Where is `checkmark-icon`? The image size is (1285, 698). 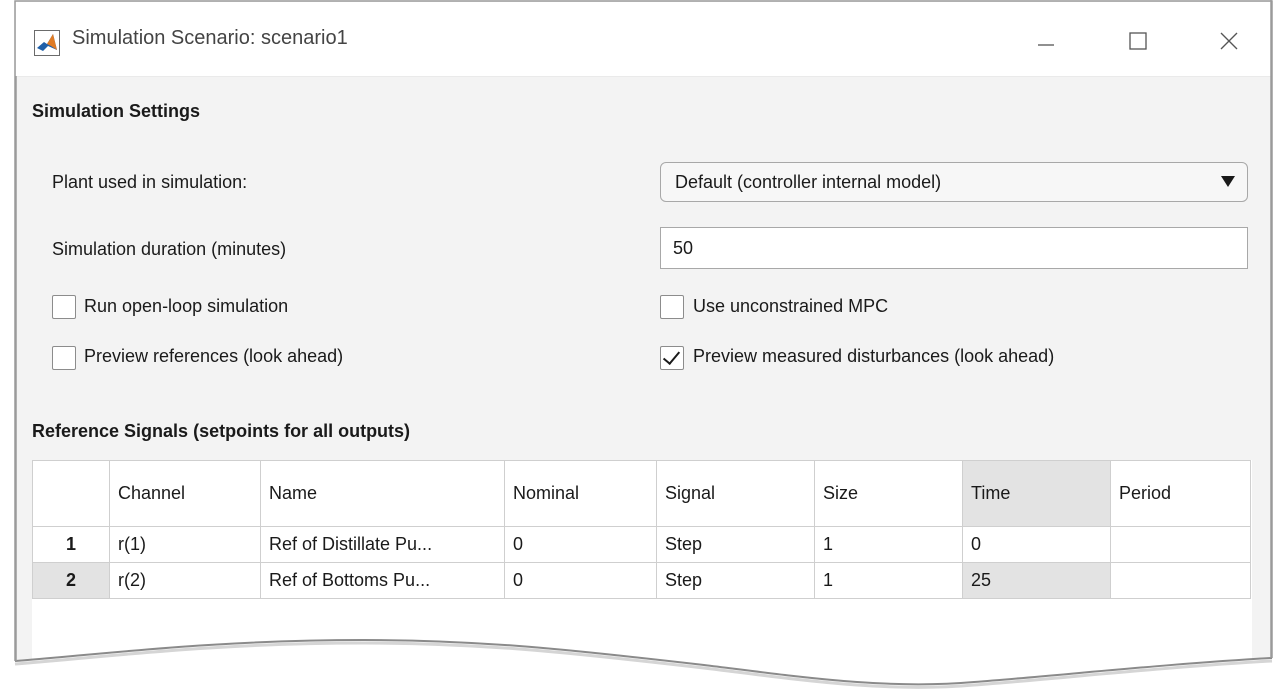 checkmark-icon is located at coordinates (671, 356).